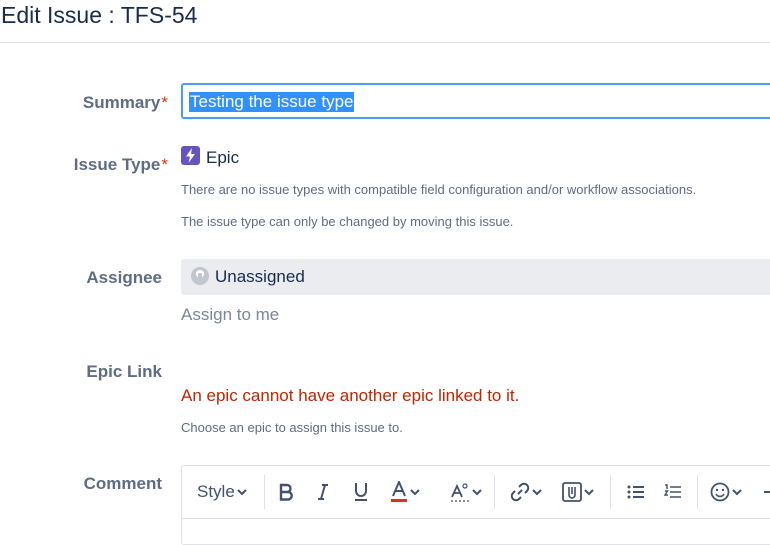  What do you see at coordinates (223, 157) in the screenshot?
I see `issue-type-value: Epic` at bounding box center [223, 157].